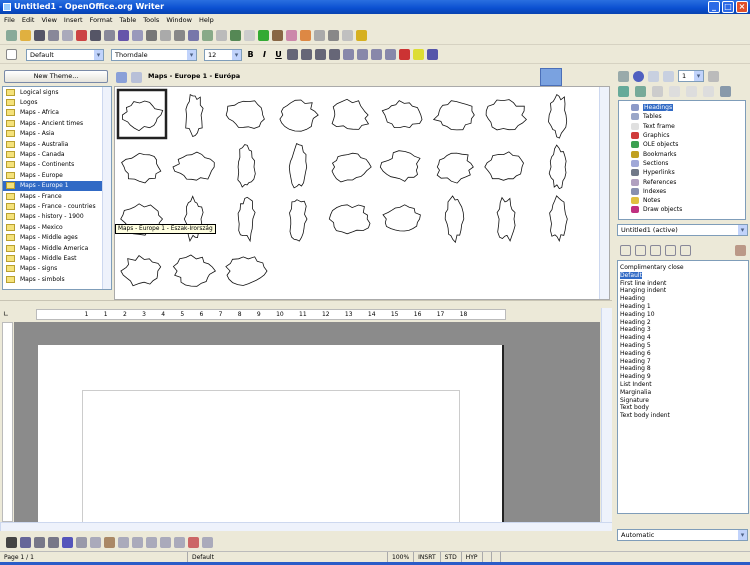 The image size is (750, 565). Describe the element at coordinates (691, 91) in the screenshot. I see `footer-icon` at that location.